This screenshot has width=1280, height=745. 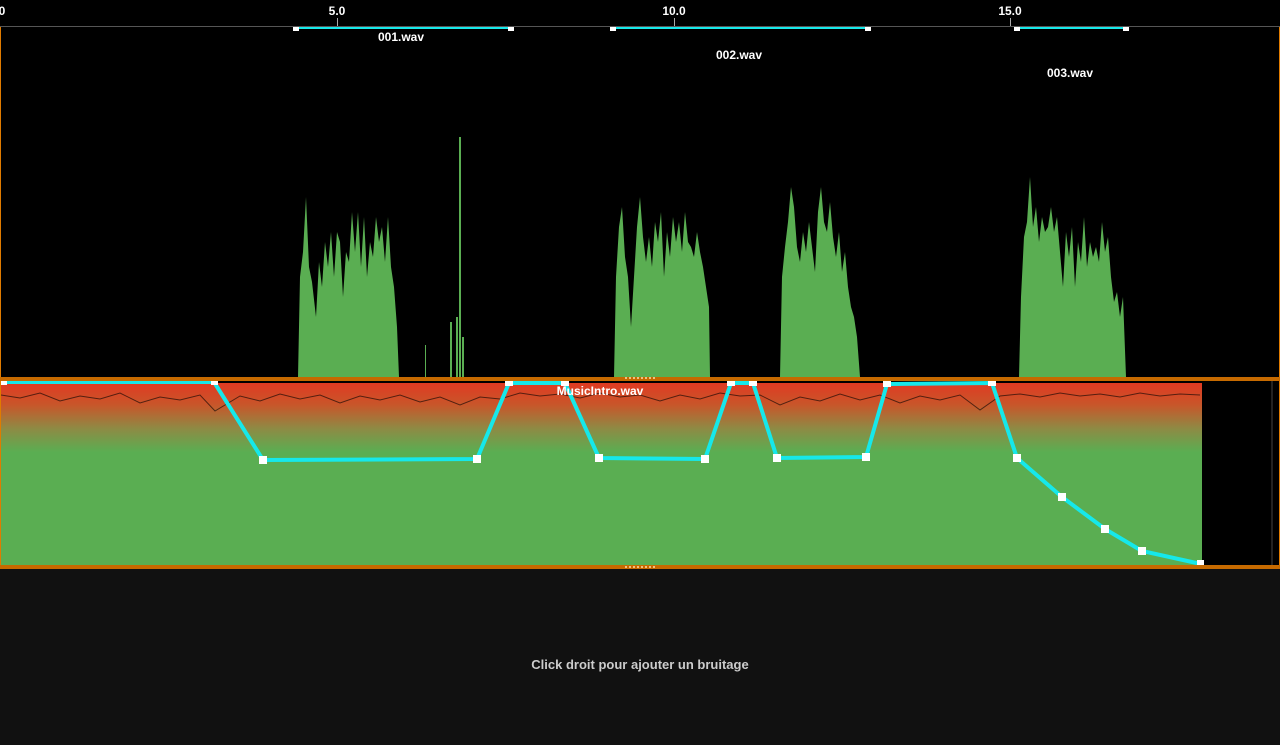 What do you see at coordinates (3, 11) in the screenshot?
I see `ruler-label-0: 0` at bounding box center [3, 11].